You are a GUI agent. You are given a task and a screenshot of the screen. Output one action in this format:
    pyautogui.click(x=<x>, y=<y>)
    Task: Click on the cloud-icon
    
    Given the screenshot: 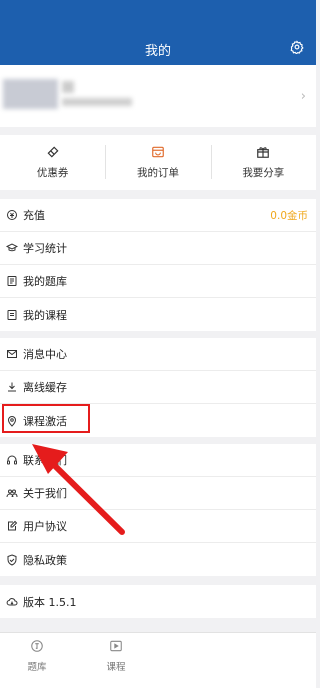 What is the action you would take?
    pyautogui.click(x=12, y=601)
    